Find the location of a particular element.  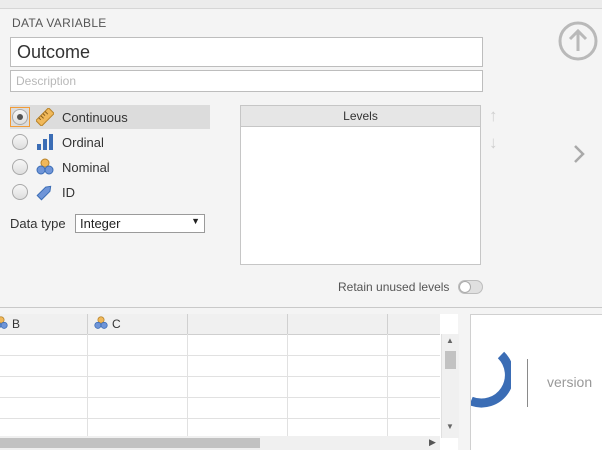

measure-type-label: Nominal is located at coordinates (86, 167).